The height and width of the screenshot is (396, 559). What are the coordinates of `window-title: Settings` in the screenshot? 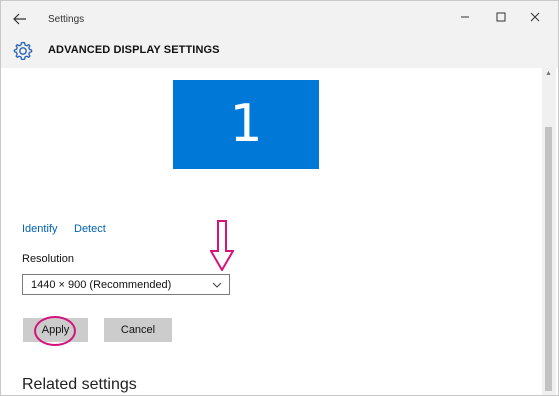 It's located at (66, 19).